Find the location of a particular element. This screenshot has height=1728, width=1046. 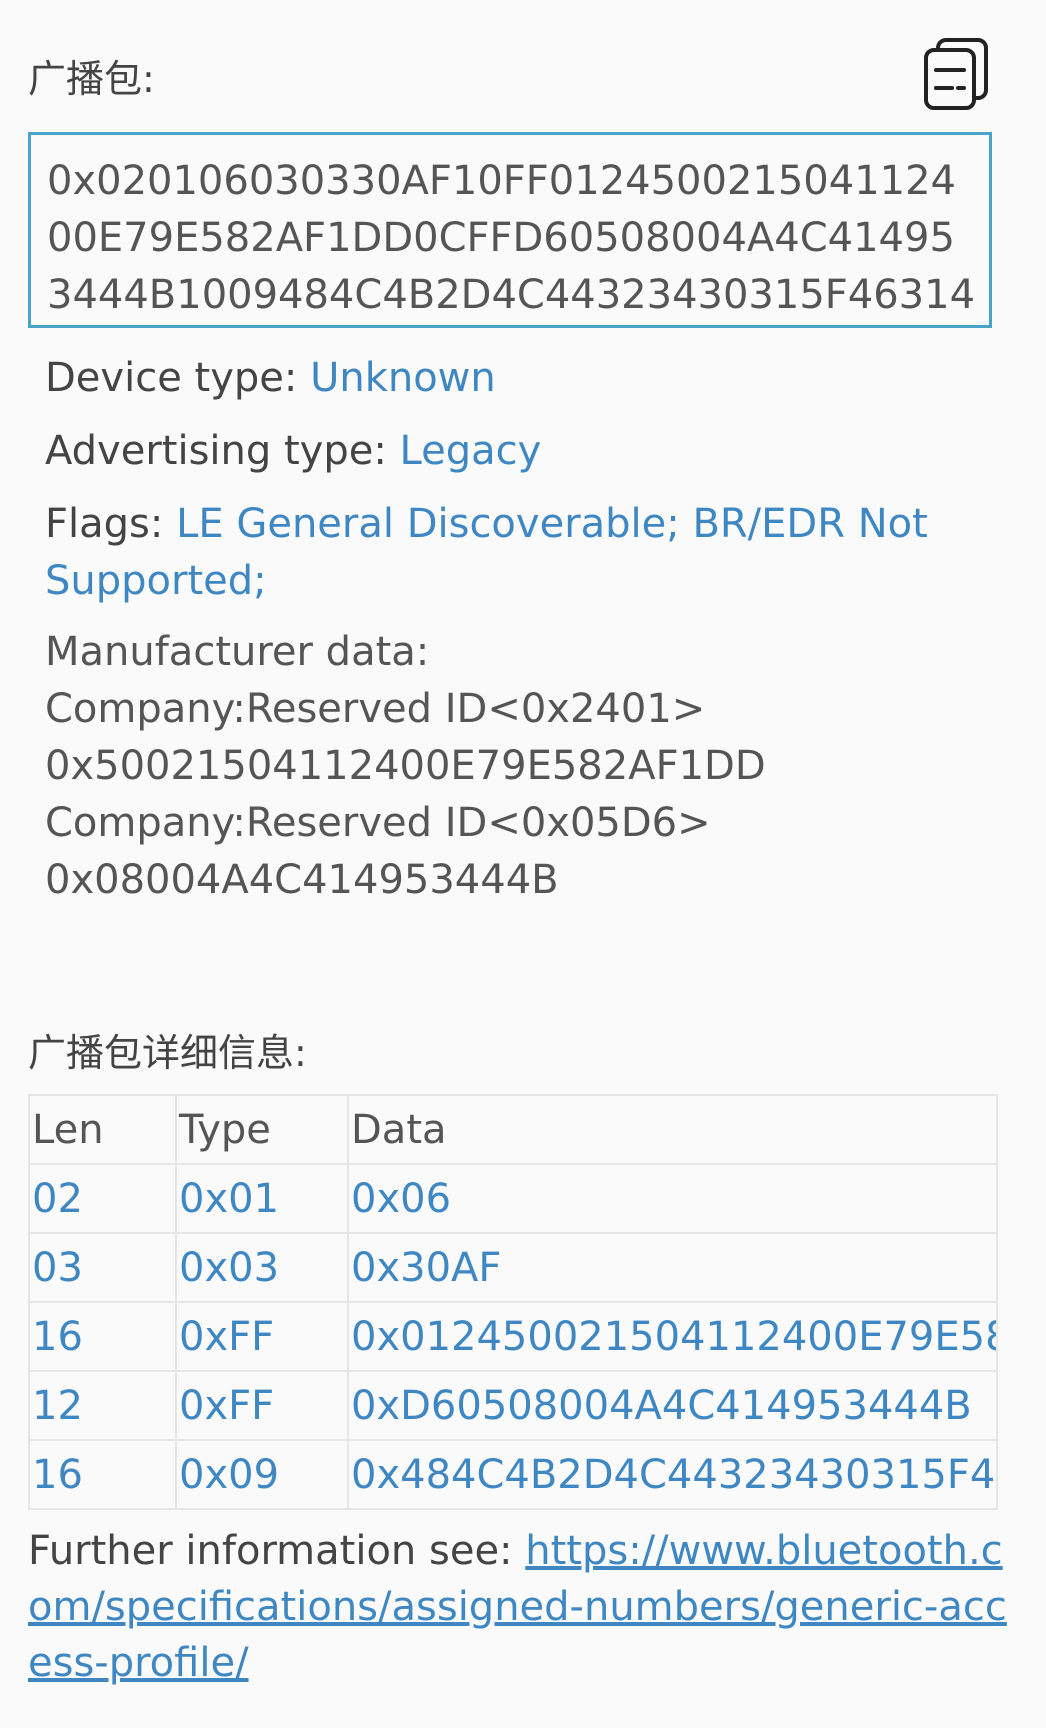

table-row: 03 0x03 0x30AF is located at coordinates (513, 1267).